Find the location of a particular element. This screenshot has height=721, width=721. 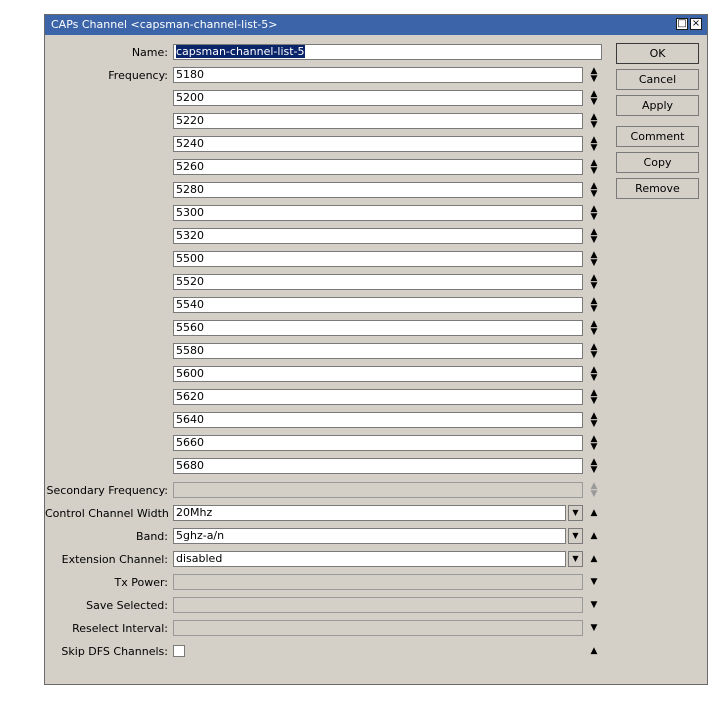

frequency-input: 5280 is located at coordinates (378, 190).